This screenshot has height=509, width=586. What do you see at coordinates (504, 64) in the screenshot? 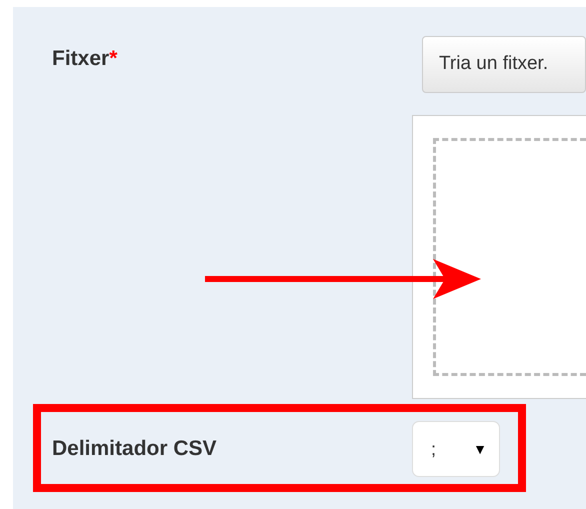
I see `choose-file-button: Tria un fitxer.` at bounding box center [504, 64].